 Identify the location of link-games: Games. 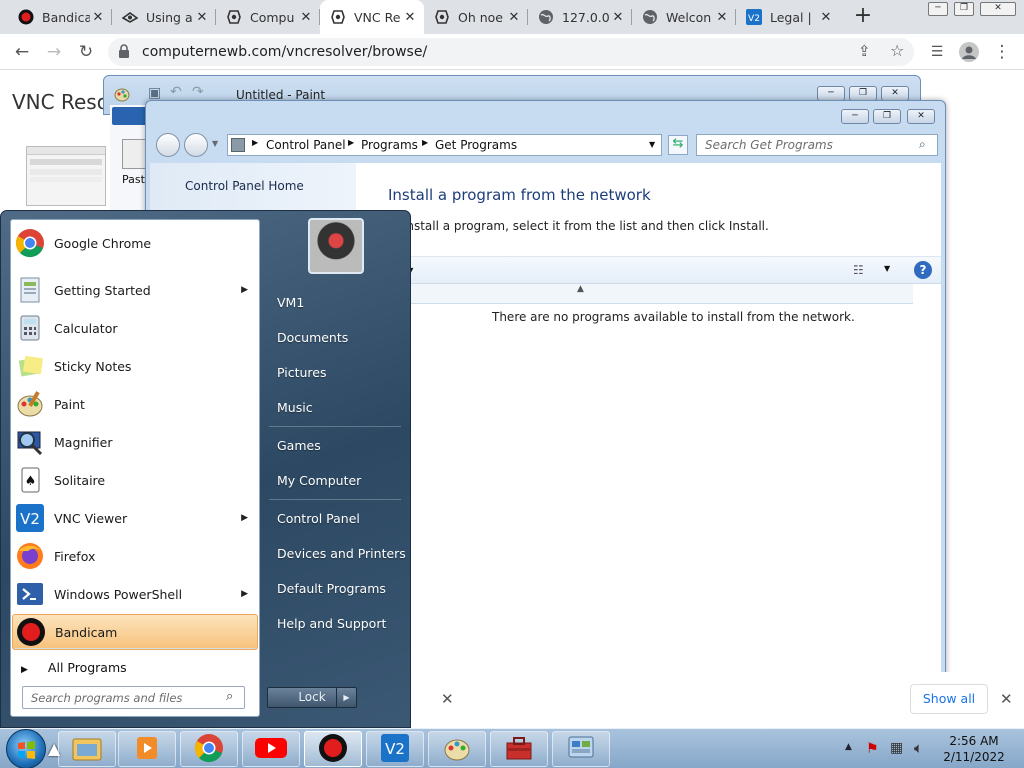
(299, 445).